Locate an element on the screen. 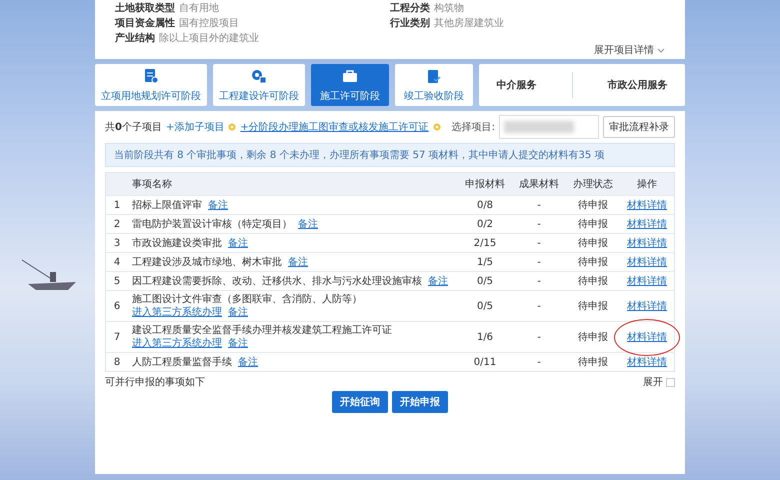 This screenshot has width=780, height=480. field-value: 构筑物 is located at coordinates (449, 9).